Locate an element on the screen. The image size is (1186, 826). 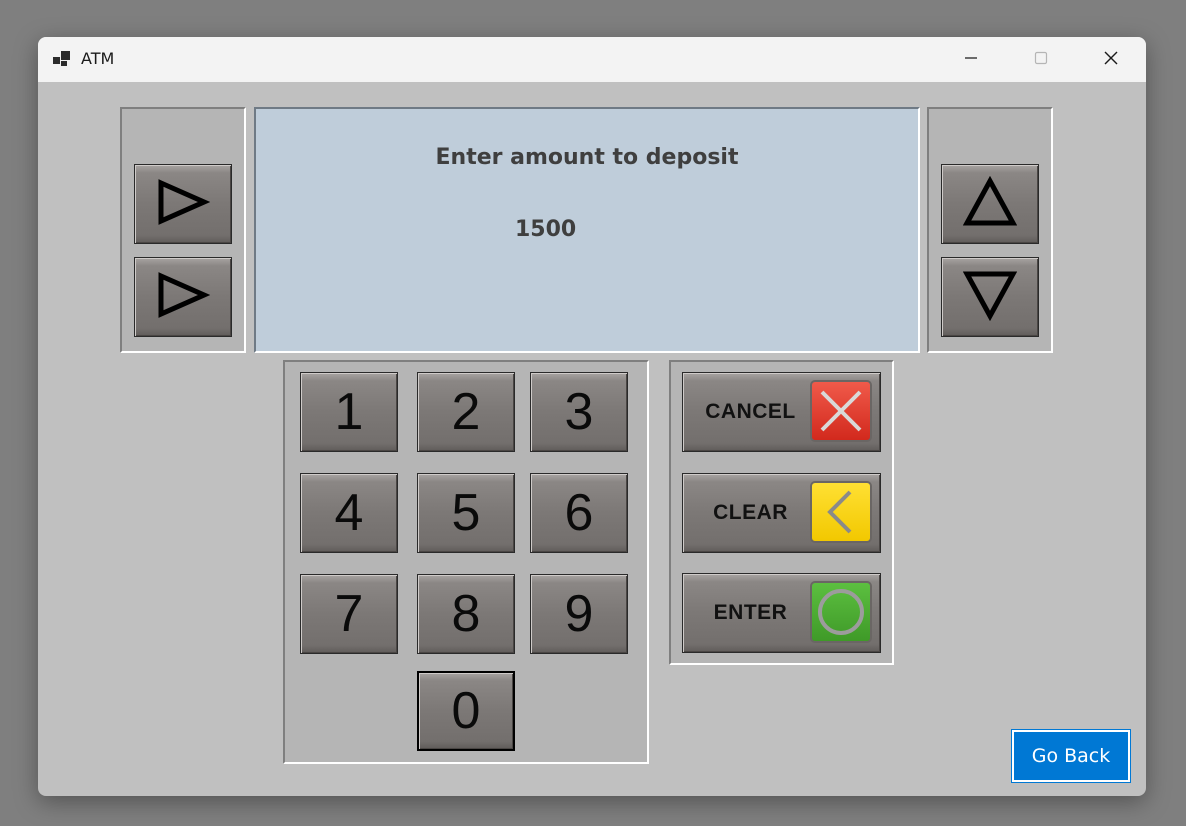
clear-label: CLEAR is located at coordinates (750, 512).